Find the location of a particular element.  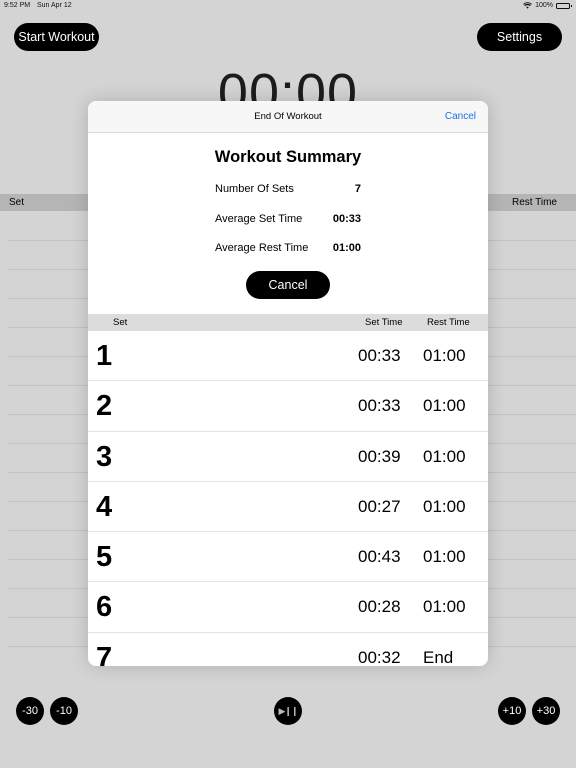

set-number: 6 is located at coordinates (104, 607).